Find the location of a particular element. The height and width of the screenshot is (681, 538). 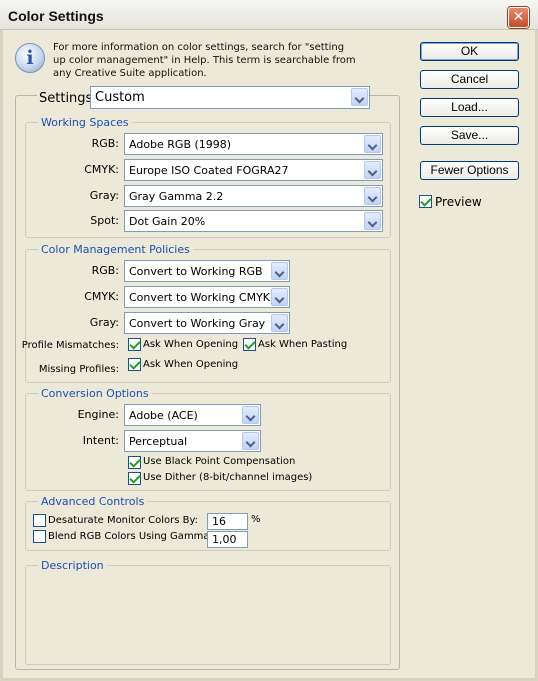

cancel-button: Cancel is located at coordinates (469, 79).